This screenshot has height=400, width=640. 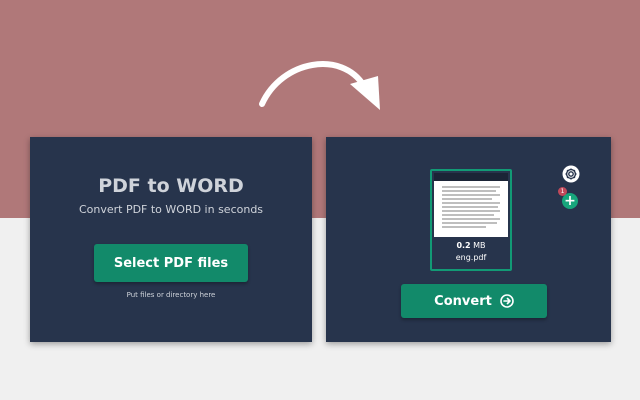 What do you see at coordinates (463, 301) in the screenshot?
I see `convert-button-label: Convert` at bounding box center [463, 301].